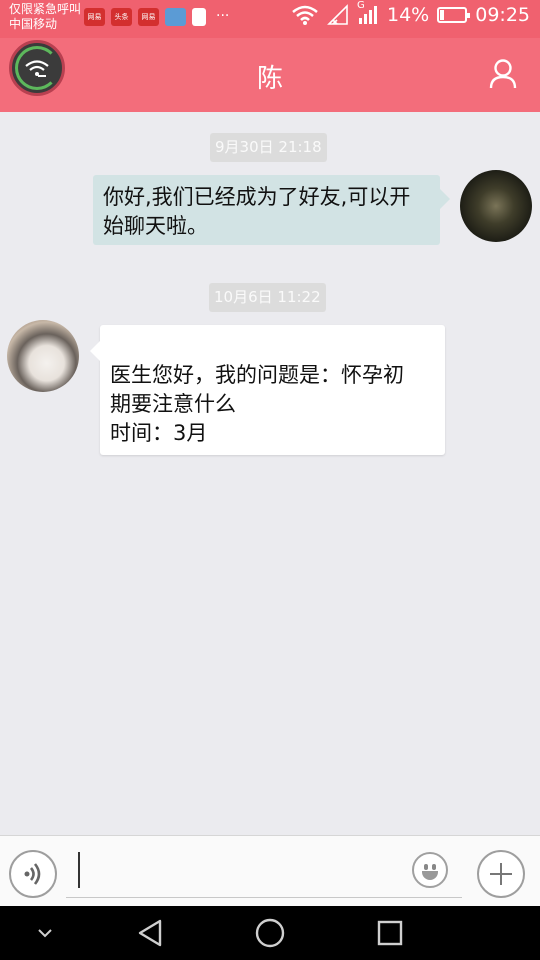 The width and height of the screenshot is (540, 960). What do you see at coordinates (175, 17) in the screenshot?
I see `store-icon` at bounding box center [175, 17].